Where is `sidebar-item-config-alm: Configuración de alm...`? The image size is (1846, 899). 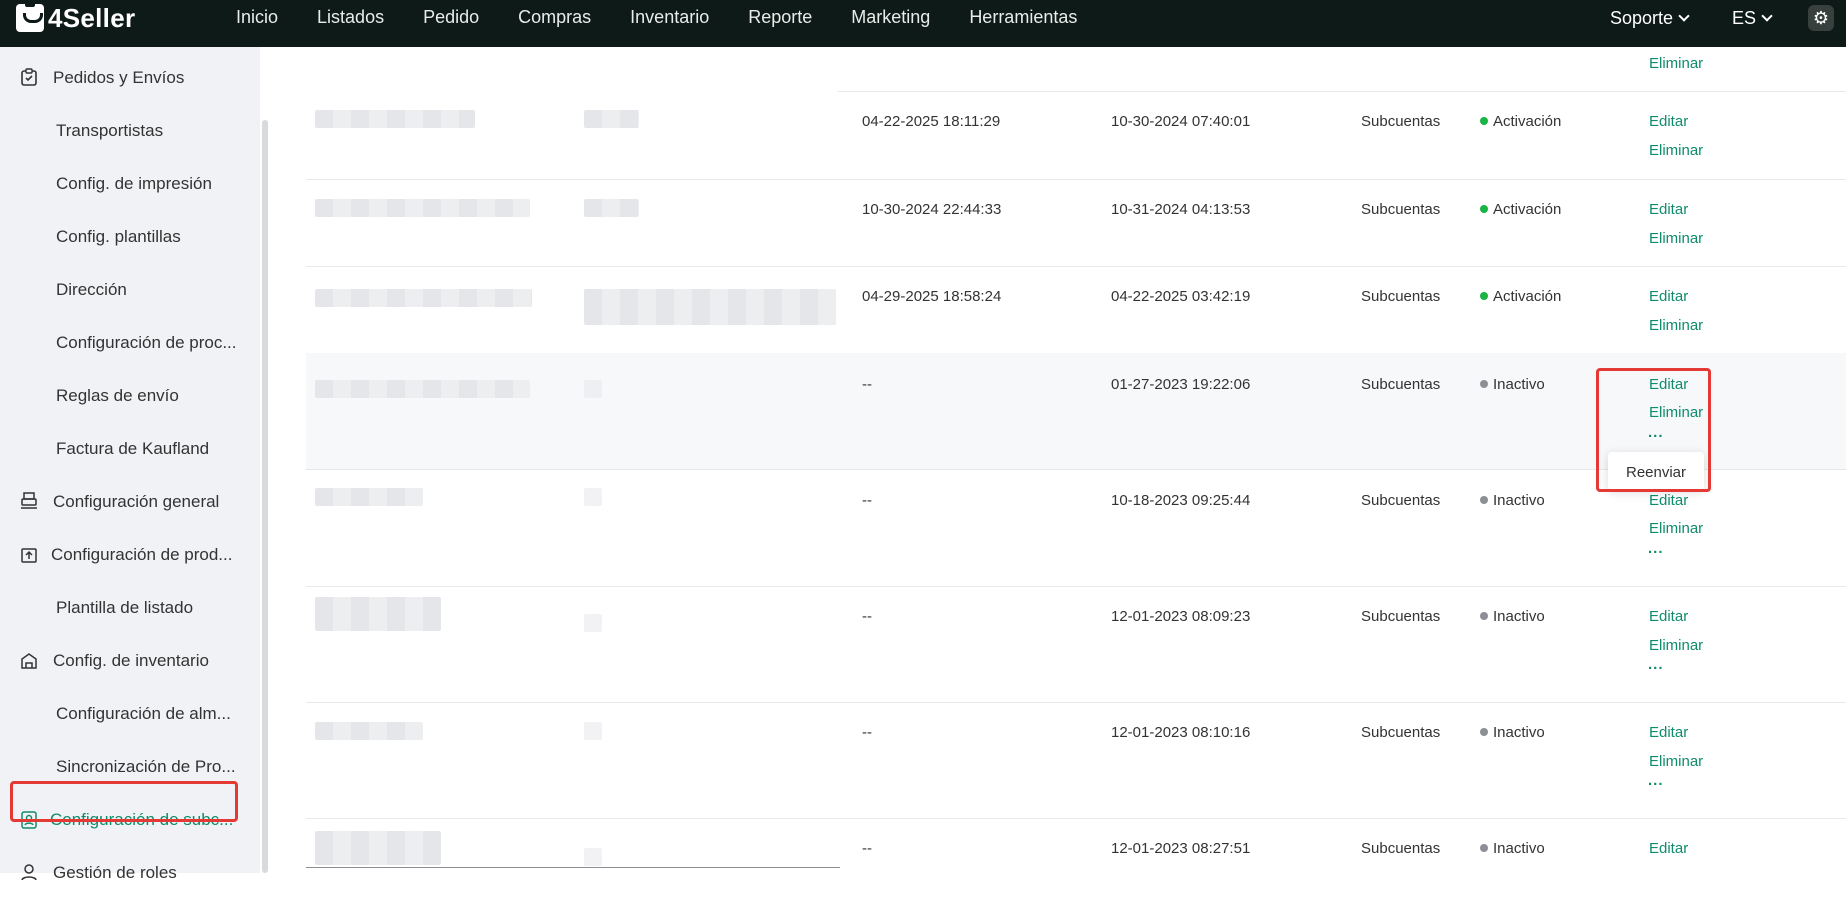
sidebar-item-config-alm: Configuración de alm... is located at coordinates (125, 713).